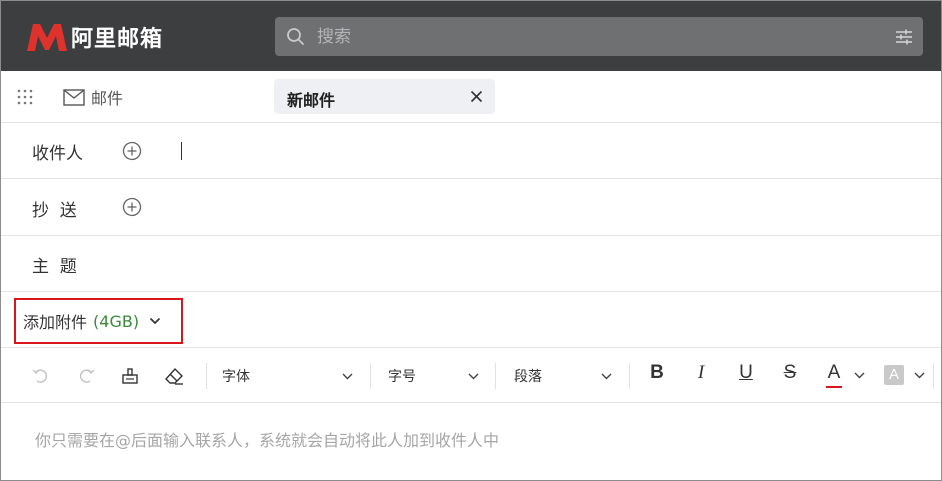 Image resolution: width=942 pixels, height=481 pixels. I want to click on apps-grid-icon, so click(25, 97).